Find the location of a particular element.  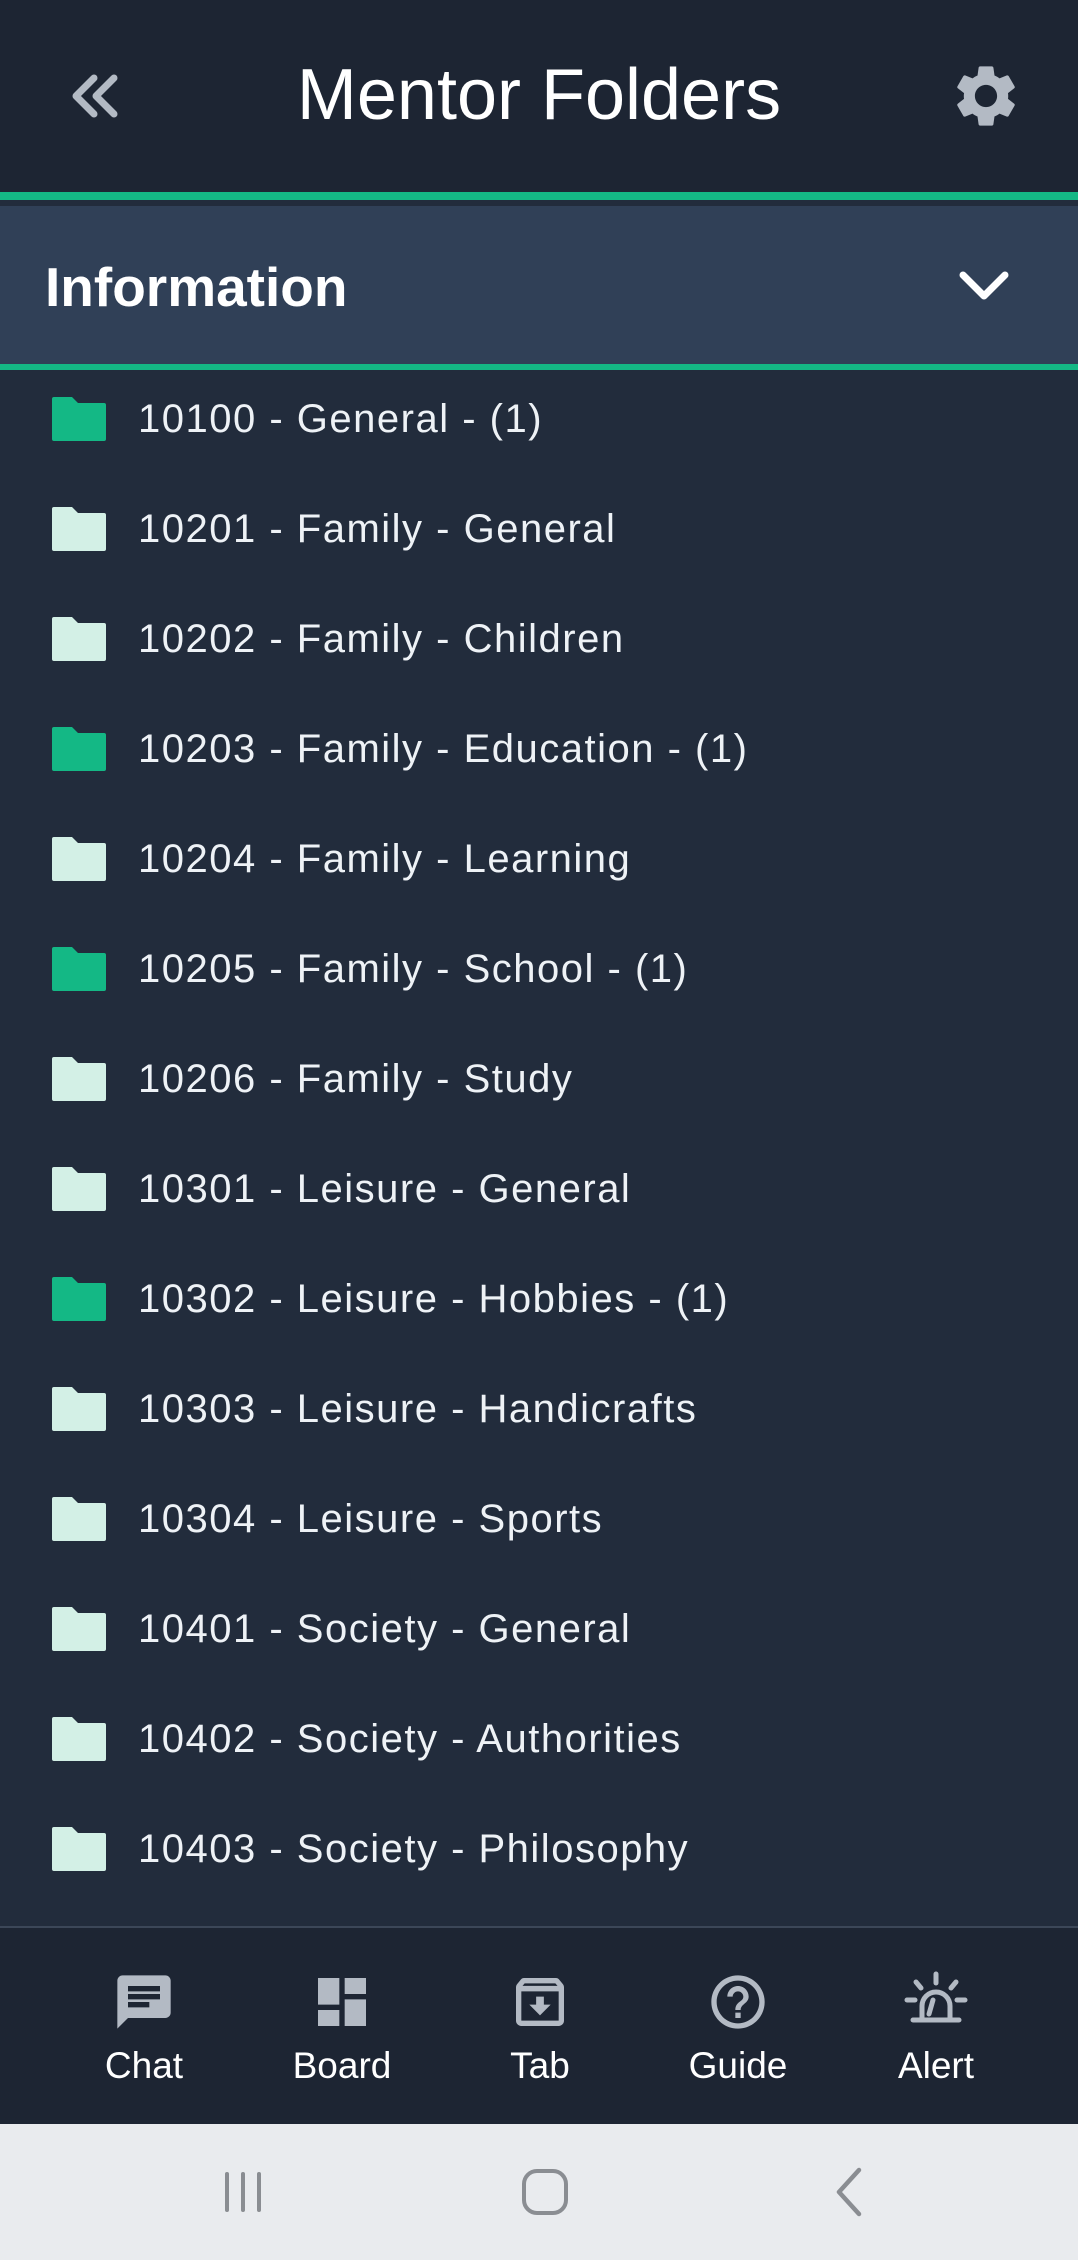

folder-item: 10100 - General - (1) is located at coordinates (539, 423).